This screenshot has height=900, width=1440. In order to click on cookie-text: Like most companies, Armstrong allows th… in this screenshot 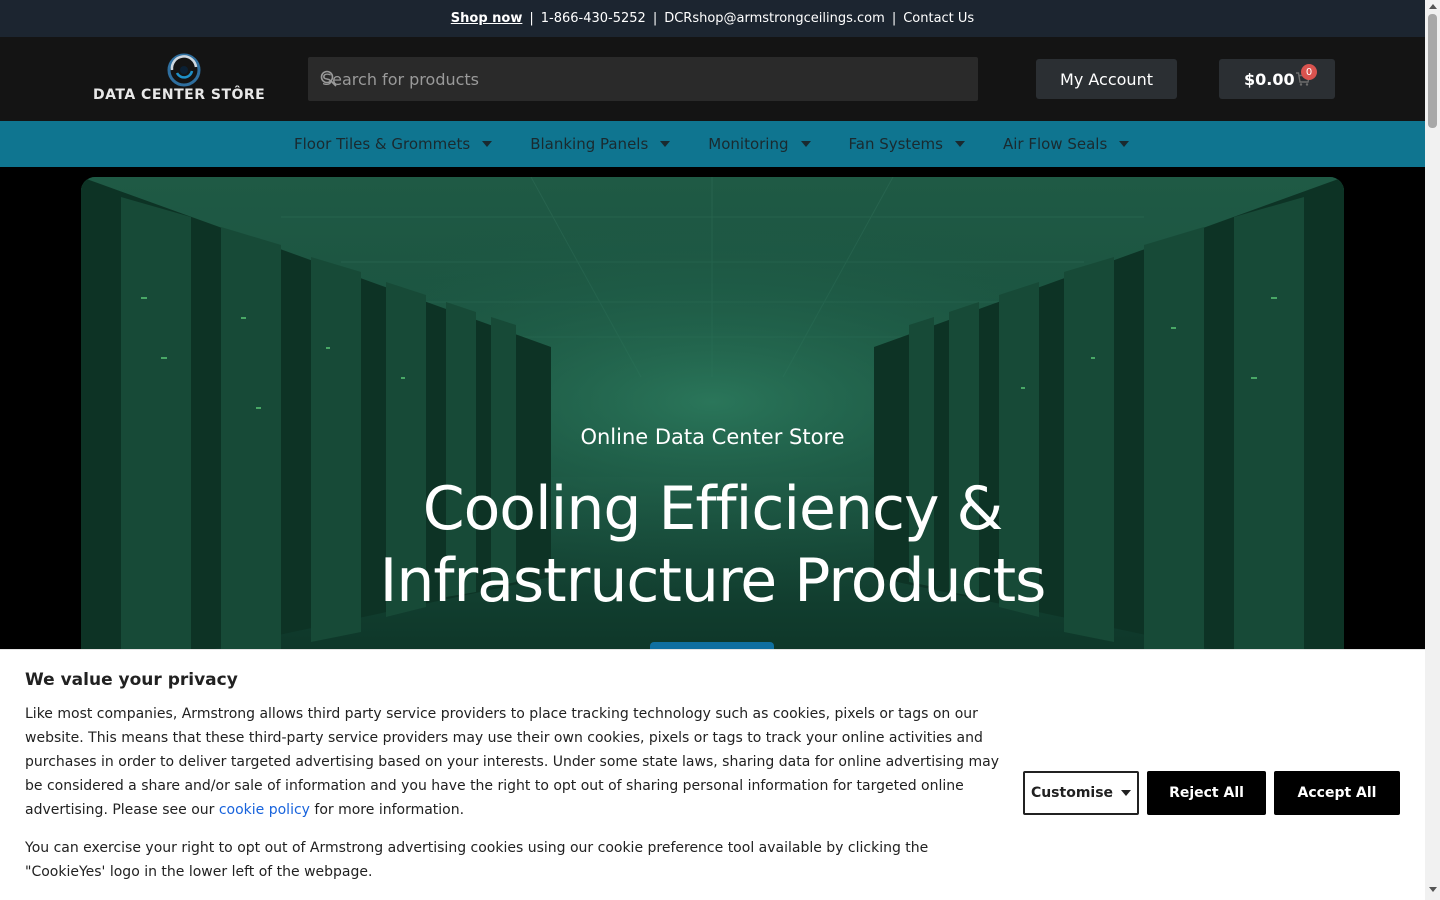, I will do `click(512, 762)`.